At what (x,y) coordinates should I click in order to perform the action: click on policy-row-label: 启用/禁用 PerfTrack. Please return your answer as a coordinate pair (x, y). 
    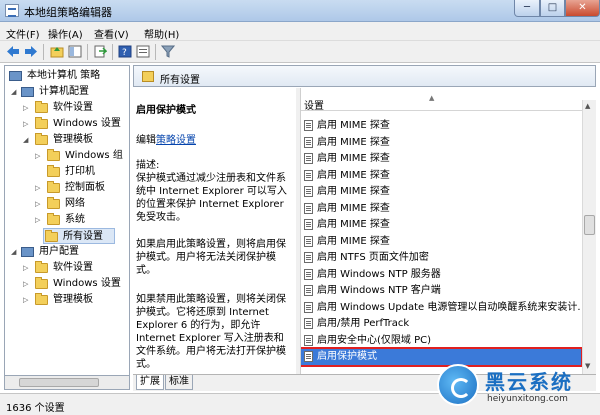
    Looking at the image, I should click on (363, 323).